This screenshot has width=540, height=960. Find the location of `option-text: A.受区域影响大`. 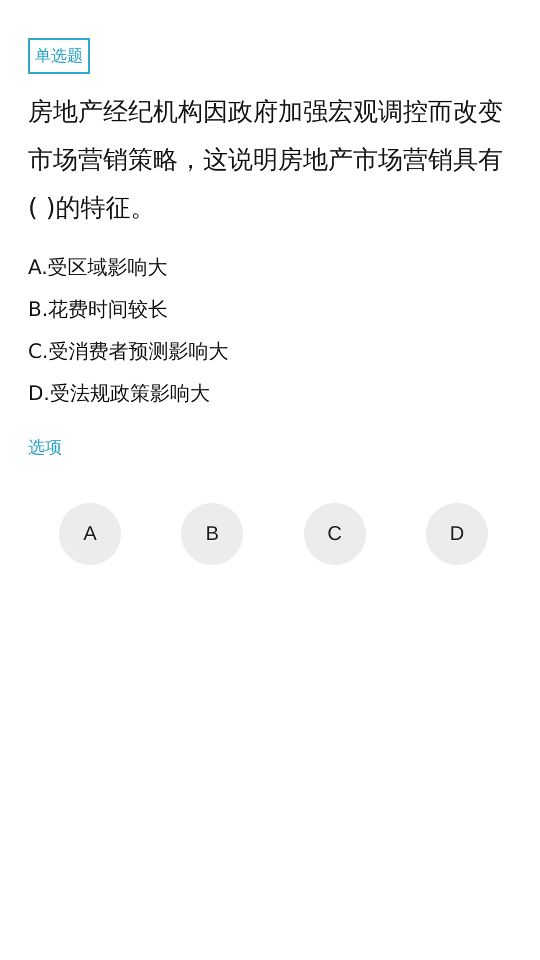

option-text: A.受区域影响大 is located at coordinates (98, 267).